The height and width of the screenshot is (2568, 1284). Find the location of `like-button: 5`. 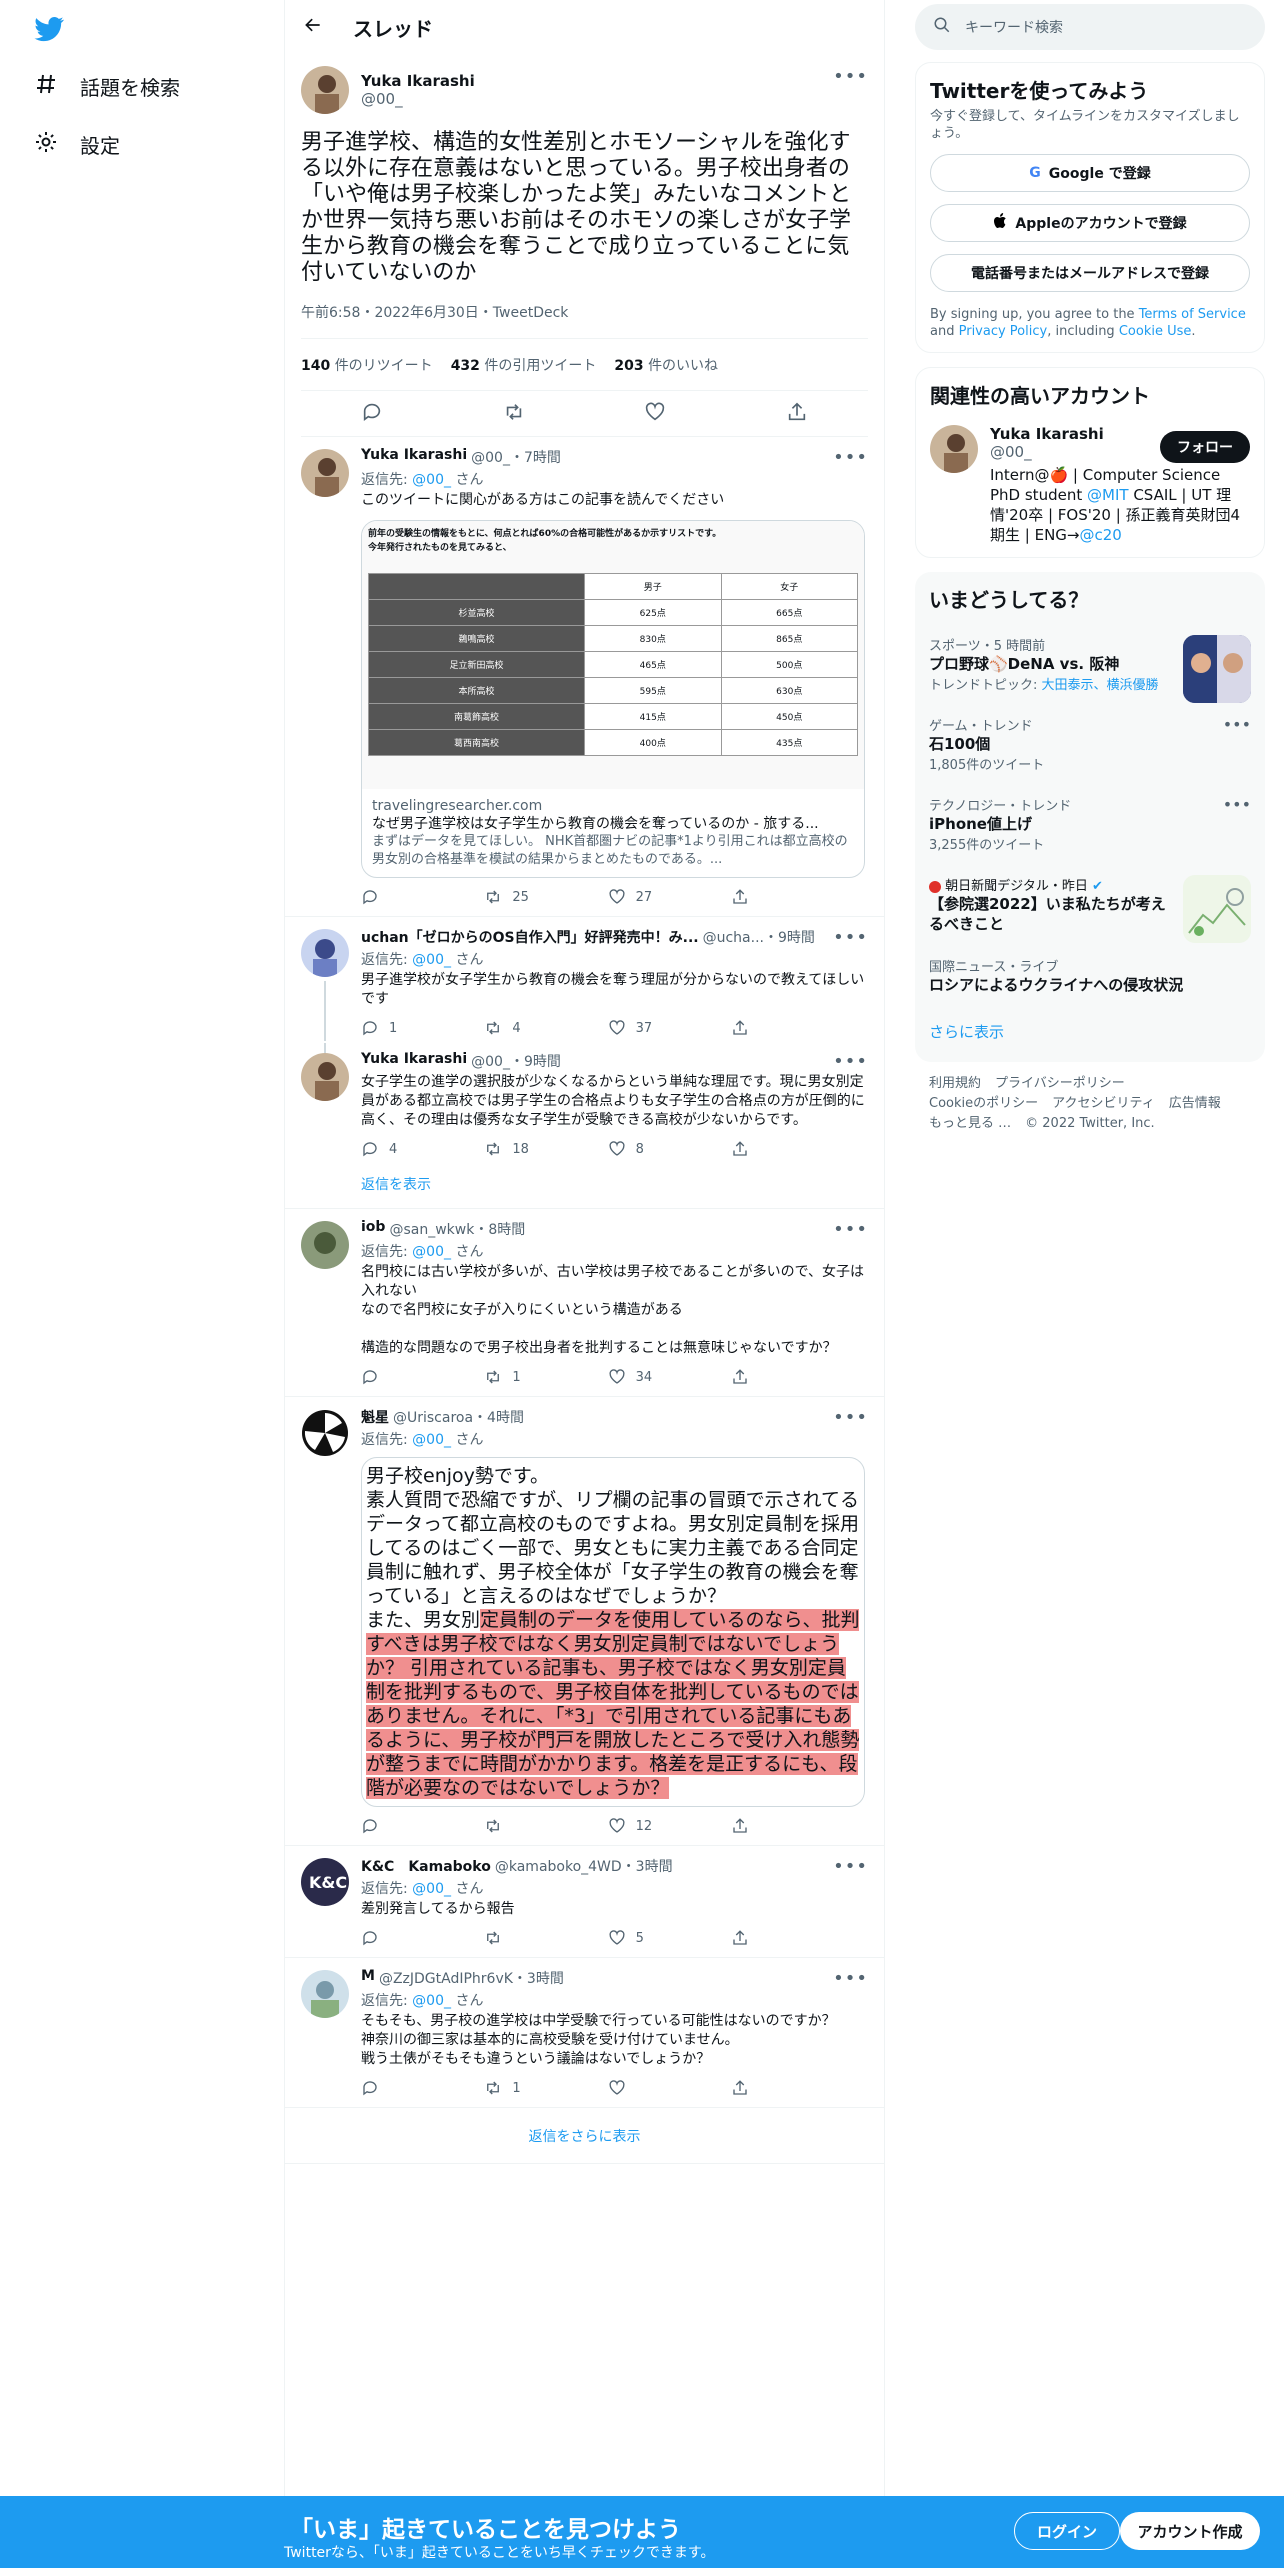

like-button: 5 is located at coordinates (638, 1938).